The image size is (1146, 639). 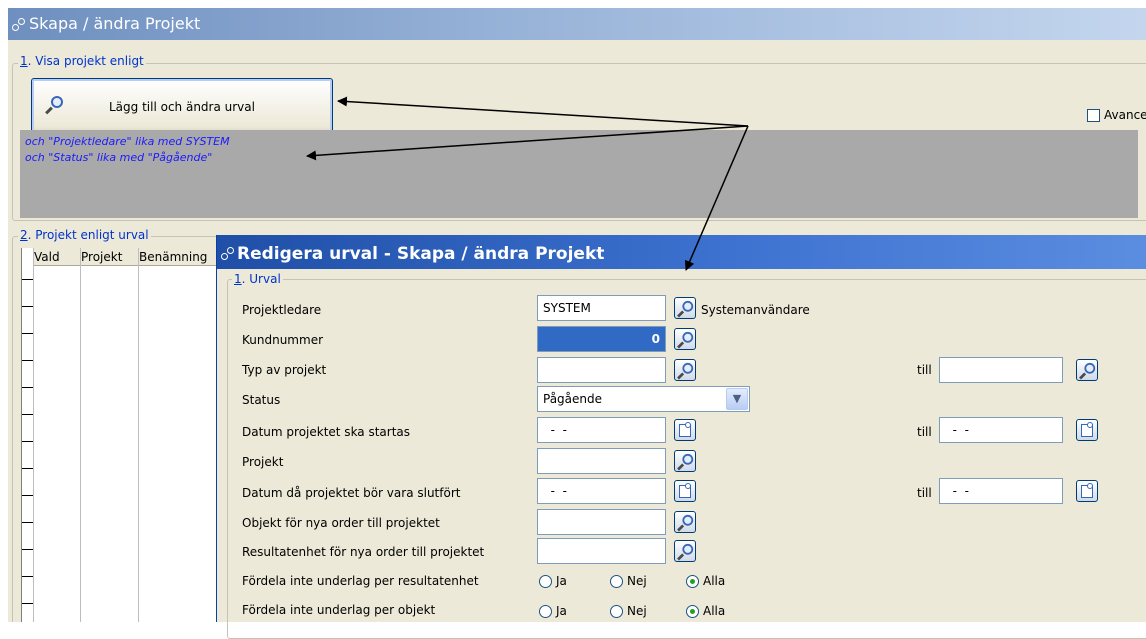 I want to click on datum-start-to-field: - -, so click(x=1001, y=430).